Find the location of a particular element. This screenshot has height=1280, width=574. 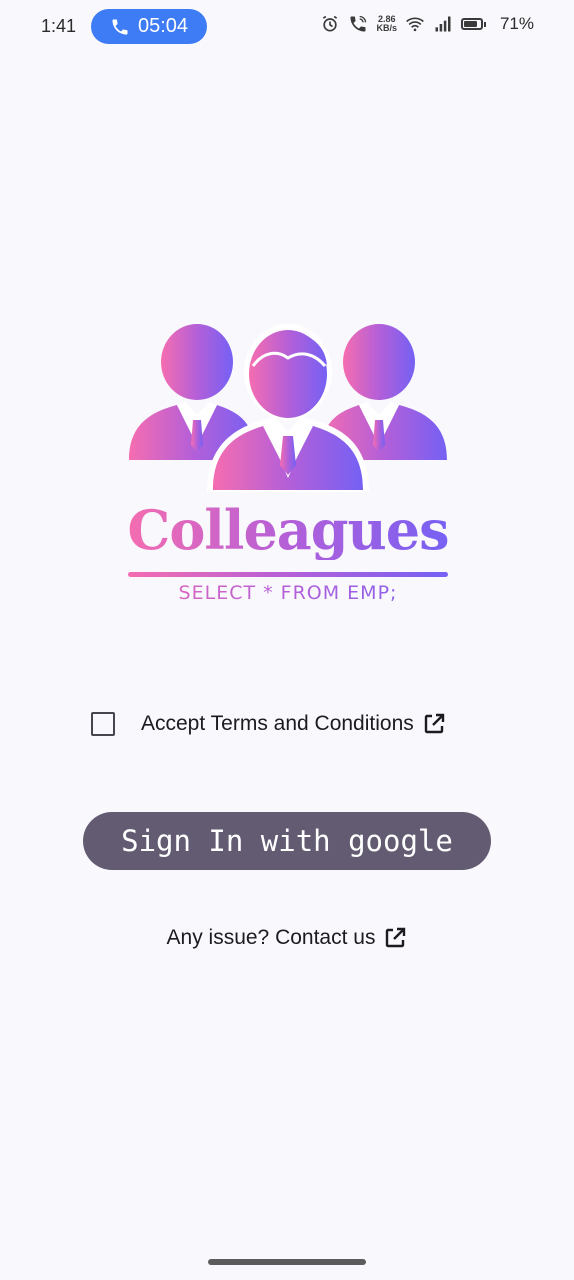

contact-row: Any issue? Contact us is located at coordinates (287, 938).